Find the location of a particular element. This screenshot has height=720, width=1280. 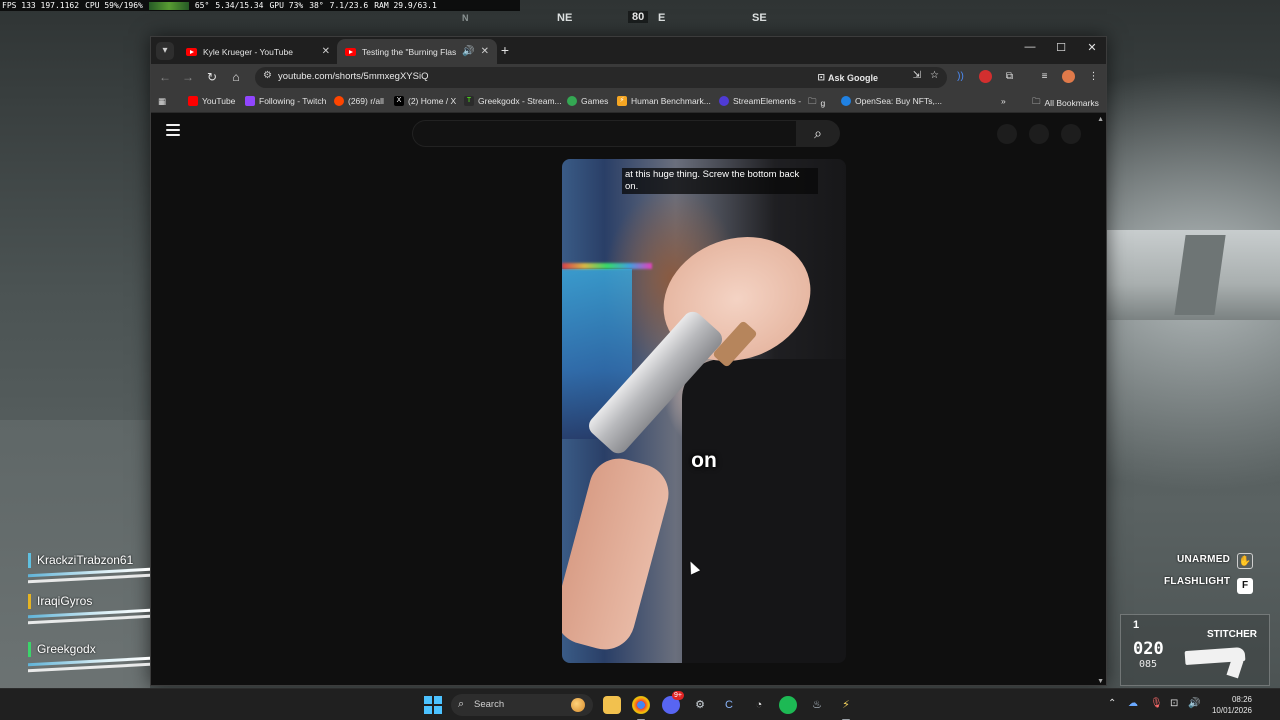

bookmark-reddit: (269) r/all is located at coordinates (359, 101).